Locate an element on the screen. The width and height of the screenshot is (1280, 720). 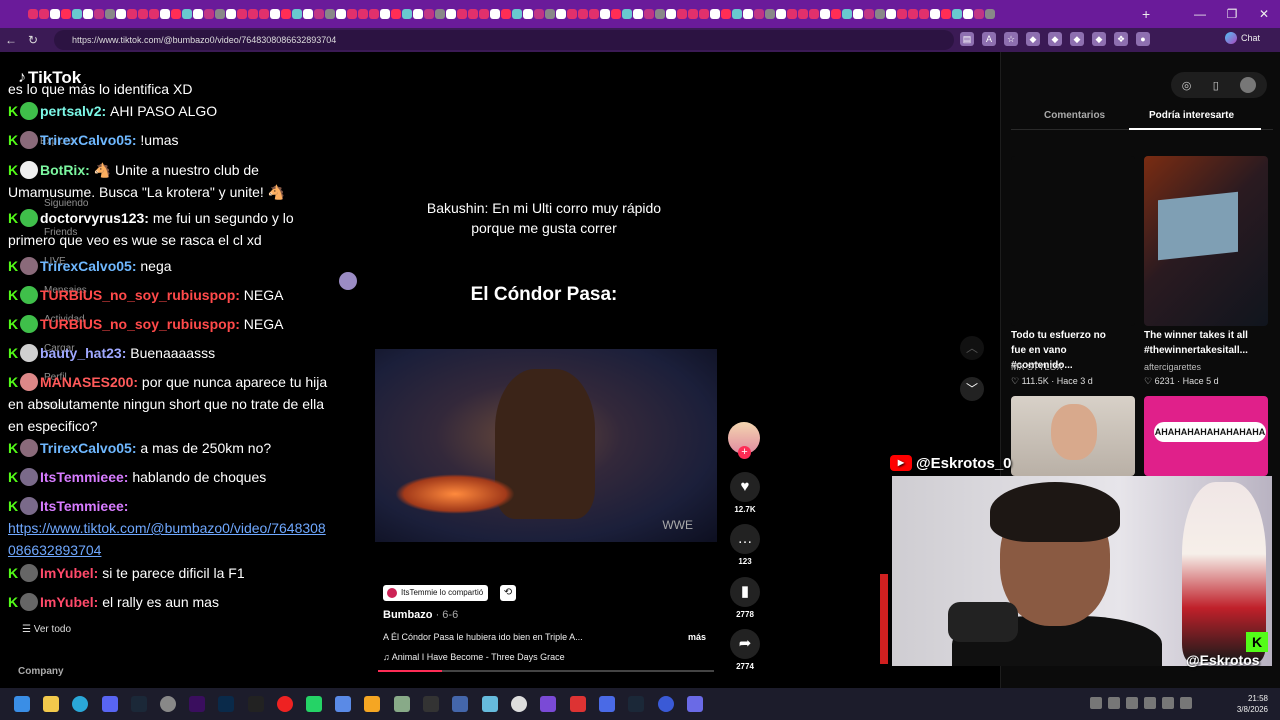
favorite-icon: ☆ is located at coordinates (1011, 39).